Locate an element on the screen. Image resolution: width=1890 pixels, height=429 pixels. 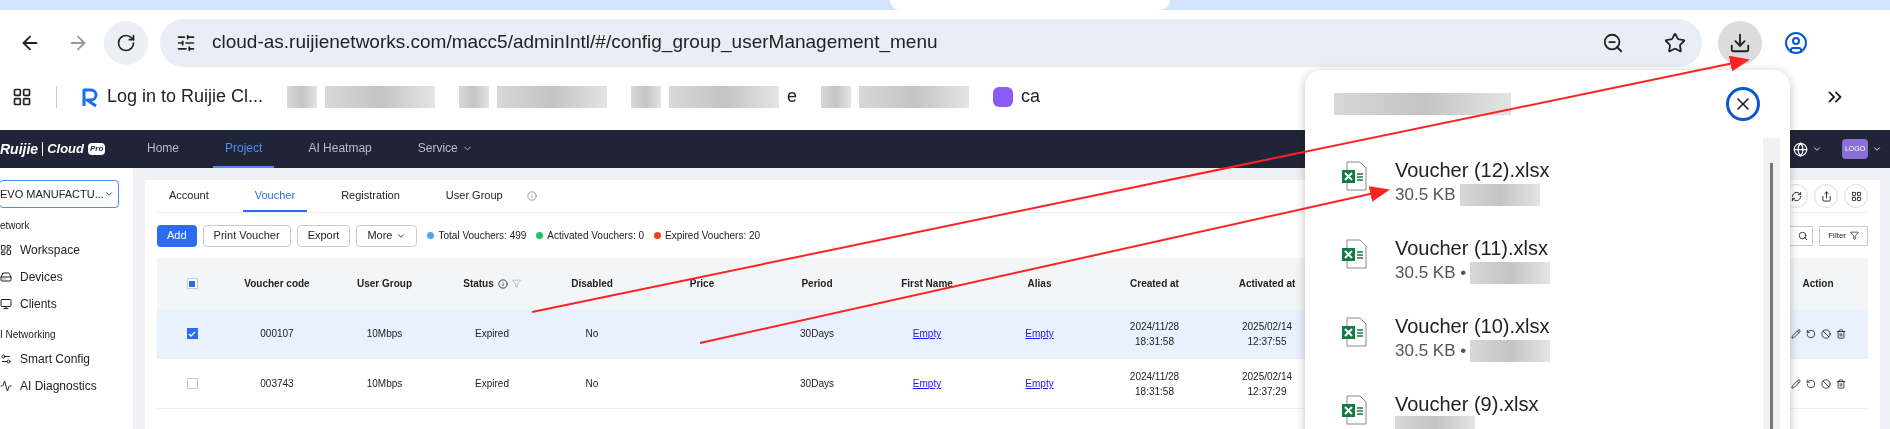
column-header: Created at is located at coordinates (1154, 284).